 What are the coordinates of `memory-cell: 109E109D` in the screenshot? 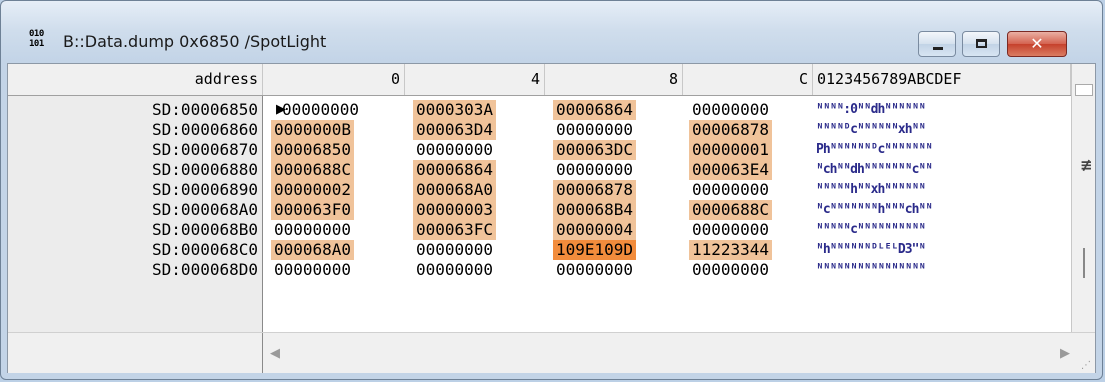 It's located at (595, 250).